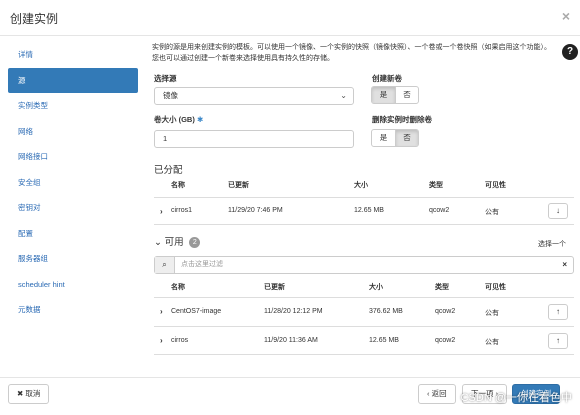 This screenshot has width=580, height=415. I want to click on create-volume-label: 创建新卷, so click(387, 78).